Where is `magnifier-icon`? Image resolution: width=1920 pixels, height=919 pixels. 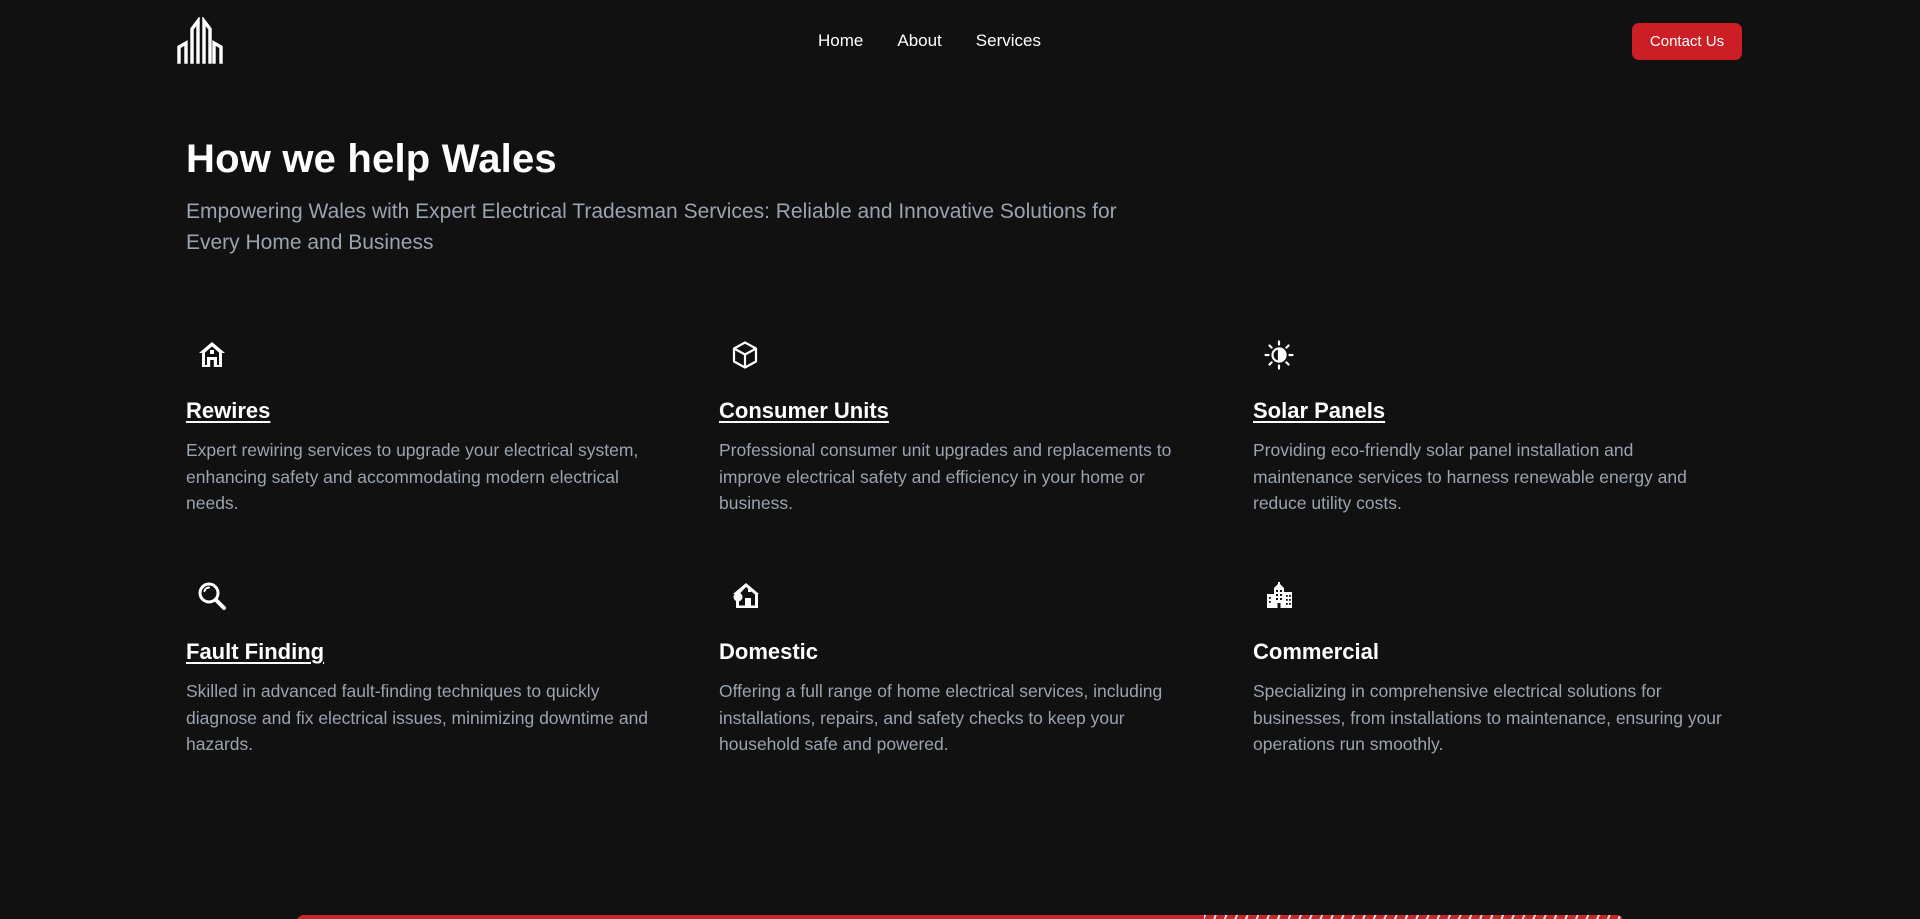
magnifier-icon is located at coordinates (212, 596).